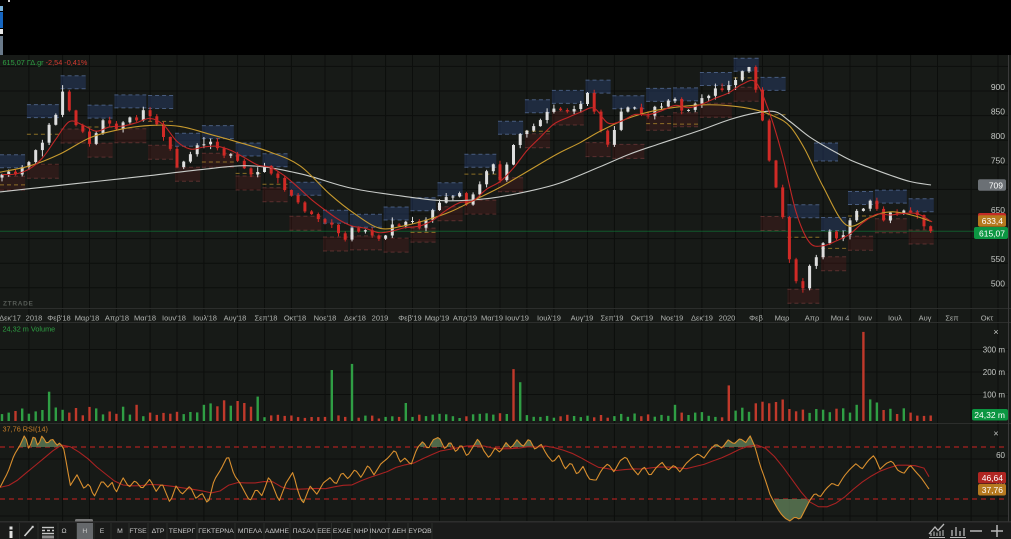  What do you see at coordinates (102, 531) in the screenshot?
I see `svg-text: Ε` at bounding box center [102, 531].